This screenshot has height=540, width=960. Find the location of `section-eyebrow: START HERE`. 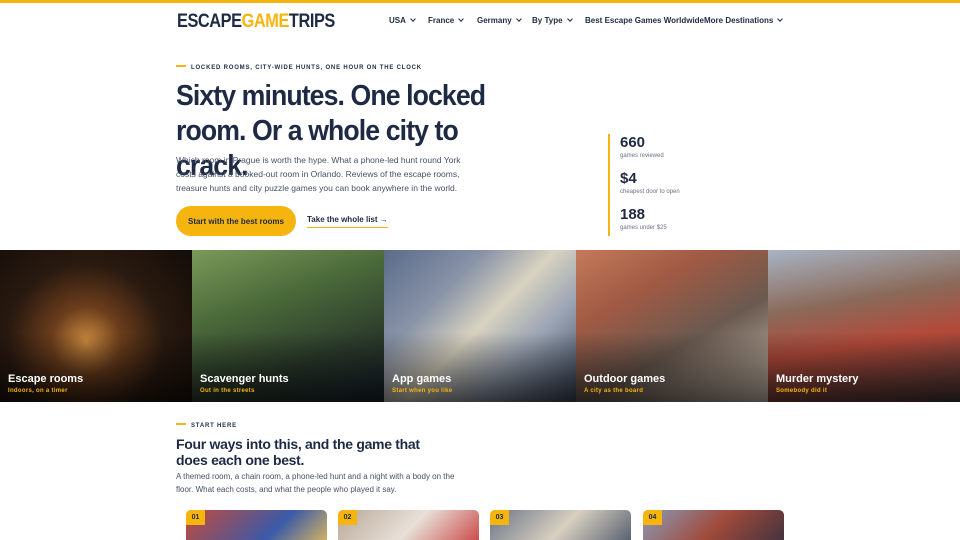

section-eyebrow: START HERE is located at coordinates (206, 426).